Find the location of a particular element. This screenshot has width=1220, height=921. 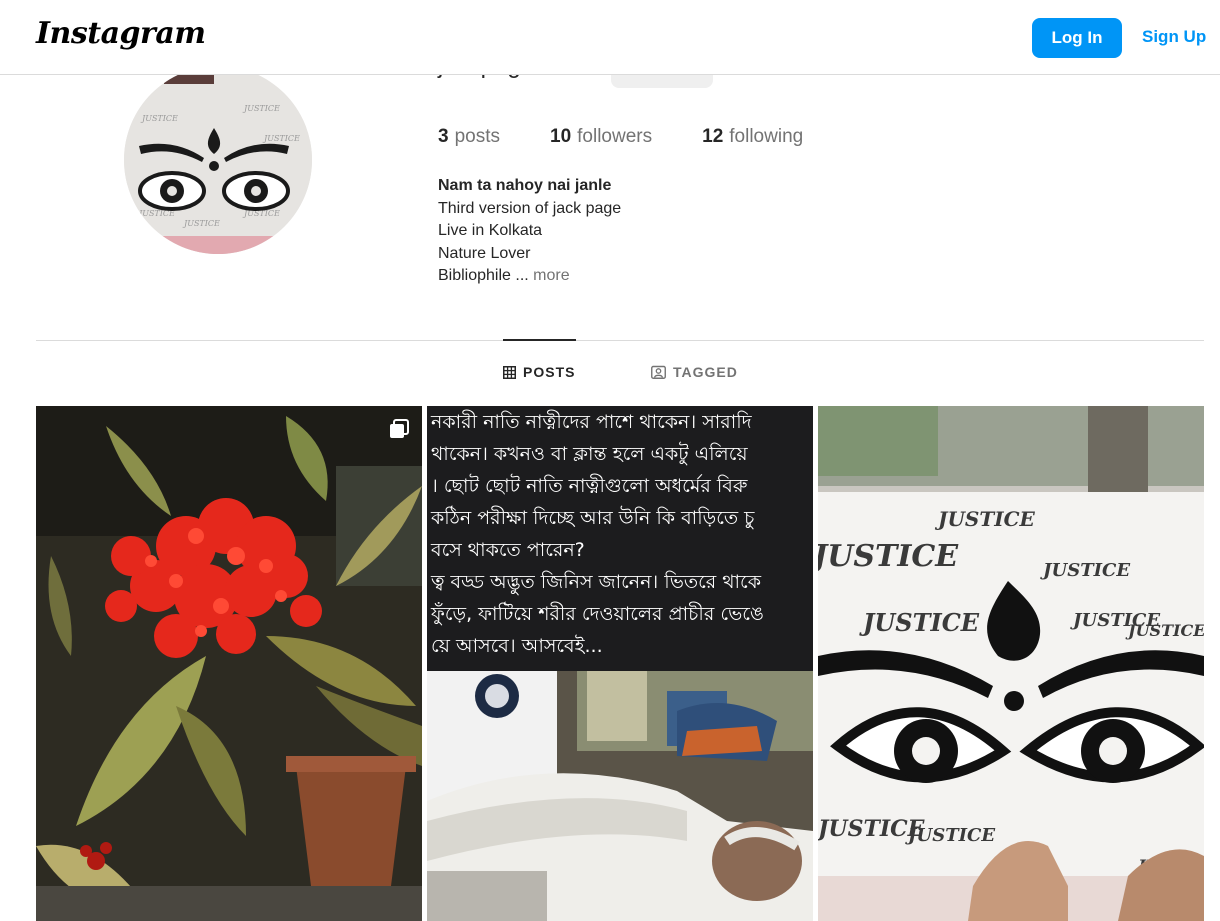

tagged-person-icon is located at coordinates (658, 372).